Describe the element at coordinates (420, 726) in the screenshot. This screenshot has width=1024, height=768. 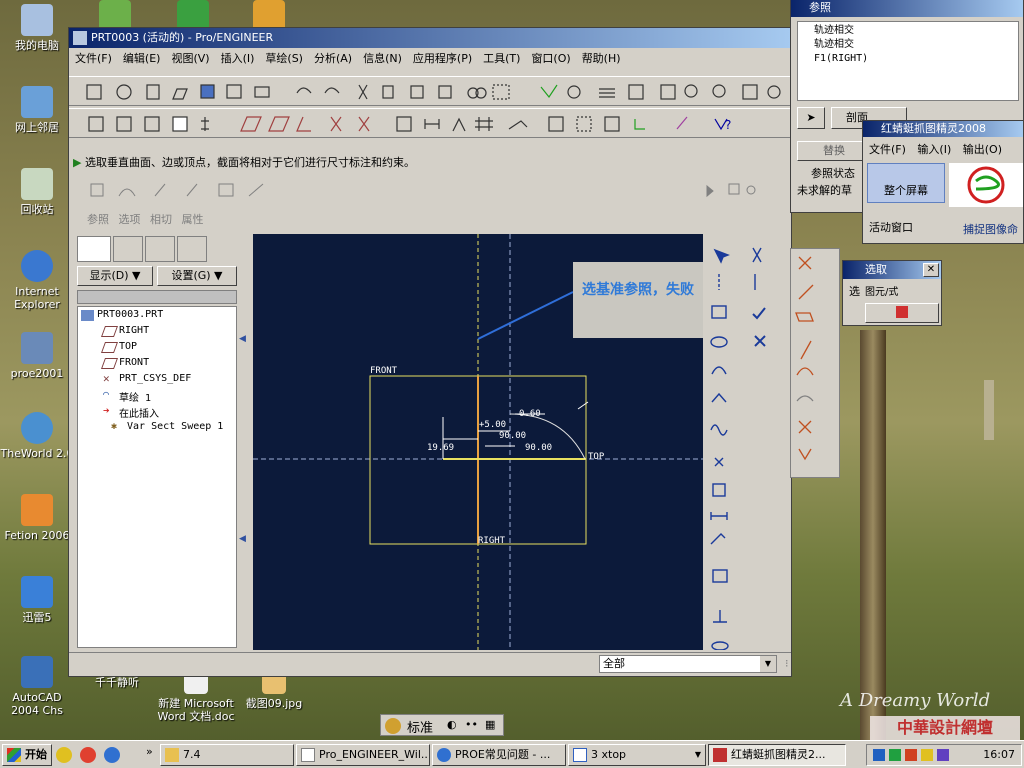
I see `ime-mode-label: 标准` at that location.